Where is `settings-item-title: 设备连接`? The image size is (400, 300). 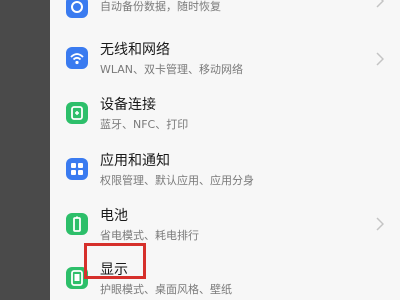 settings-item-title: 设备连接 is located at coordinates (128, 105).